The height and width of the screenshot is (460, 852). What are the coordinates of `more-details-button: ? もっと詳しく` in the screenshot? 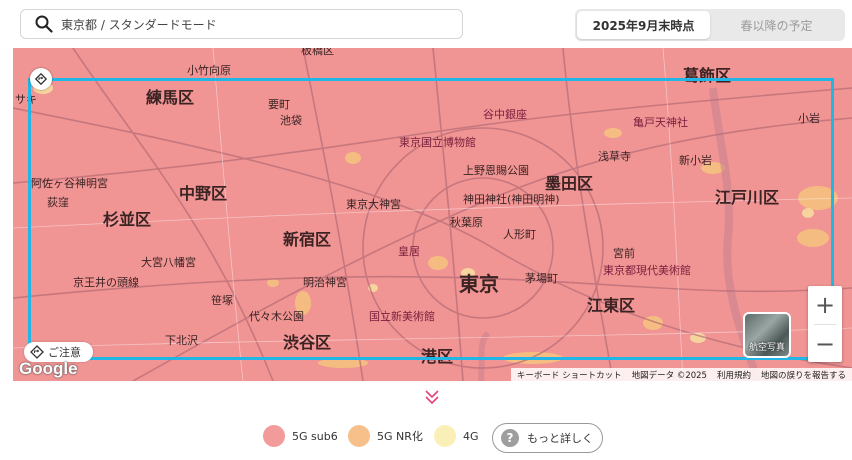 It's located at (547, 438).